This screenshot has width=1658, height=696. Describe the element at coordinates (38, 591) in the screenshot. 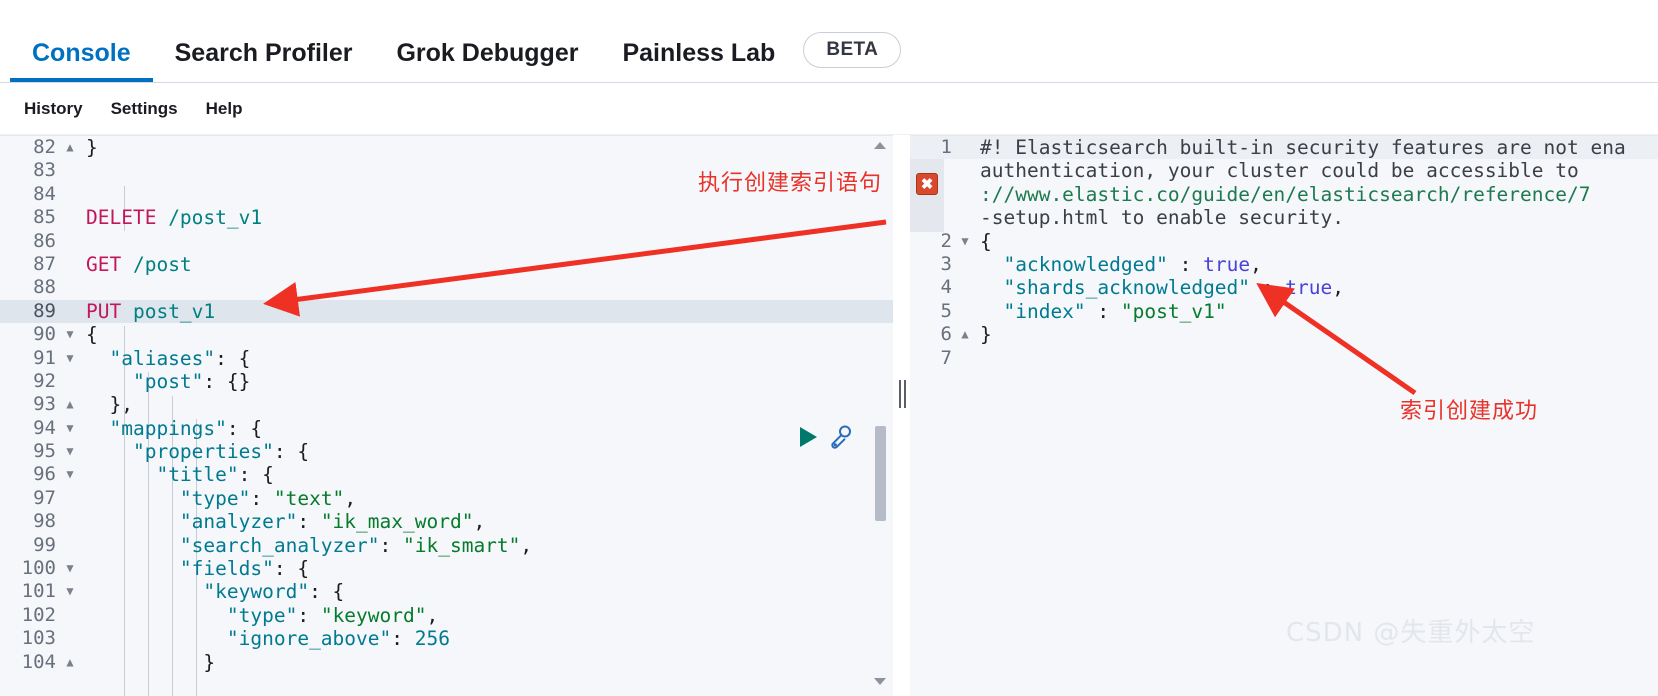

I see `line-number: 101` at that location.